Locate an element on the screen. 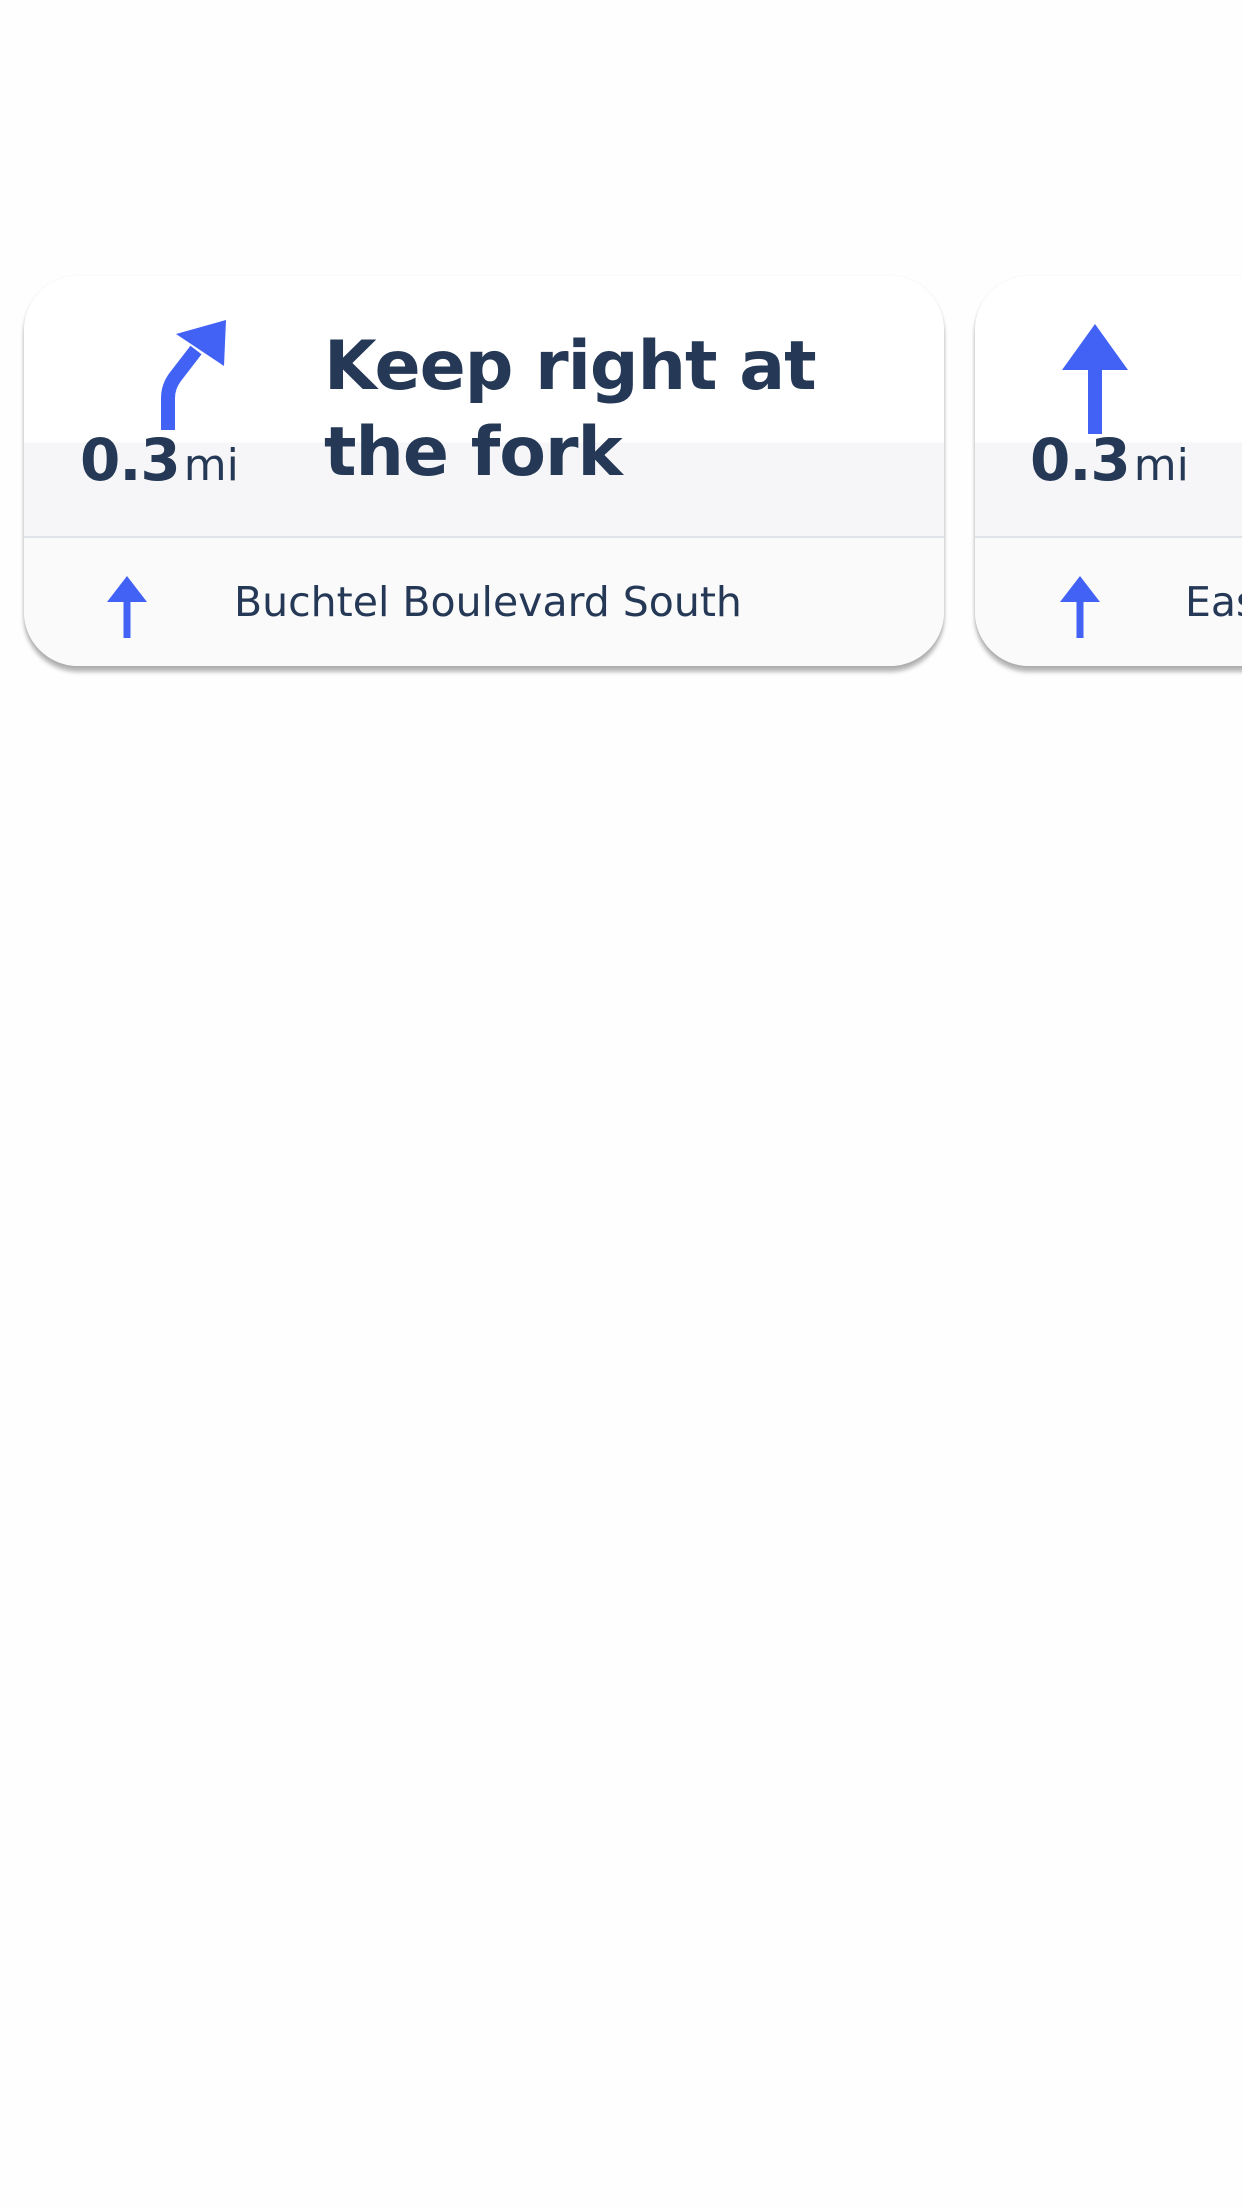 The image size is (1242, 2208). next-street-name: Eas is located at coordinates (1213, 602).